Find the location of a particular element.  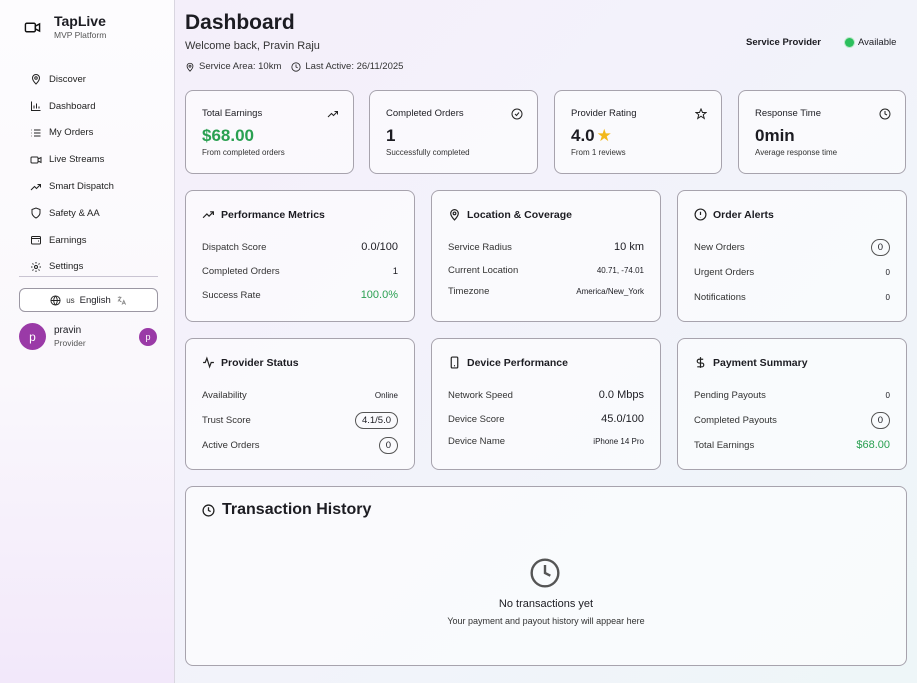

empty-state-title: No transactions yet is located at coordinates (546, 604).